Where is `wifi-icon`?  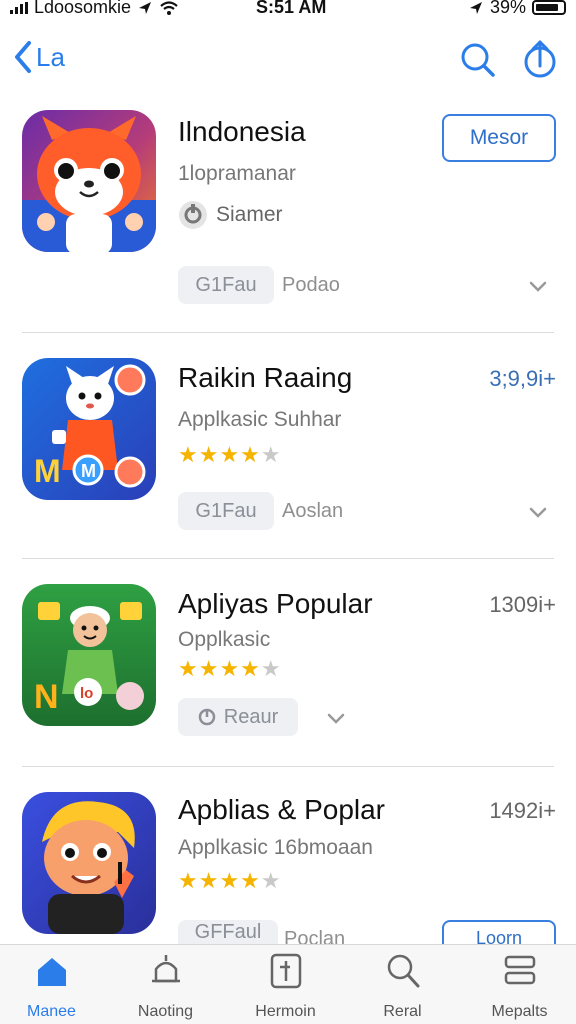
wifi-icon is located at coordinates (169, 7).